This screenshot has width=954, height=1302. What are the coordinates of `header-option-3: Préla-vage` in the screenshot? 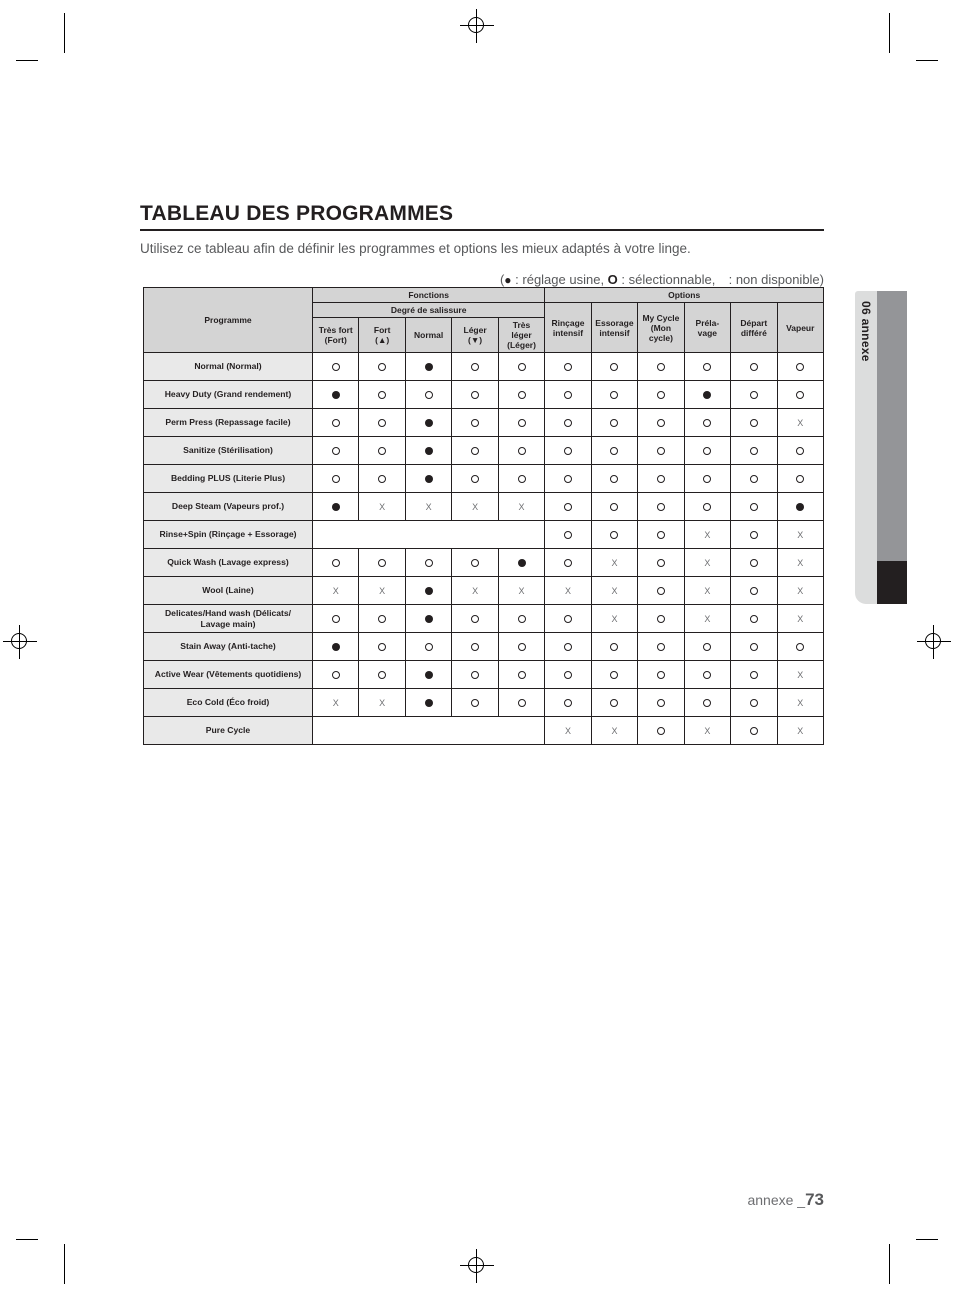 It's located at (707, 328).